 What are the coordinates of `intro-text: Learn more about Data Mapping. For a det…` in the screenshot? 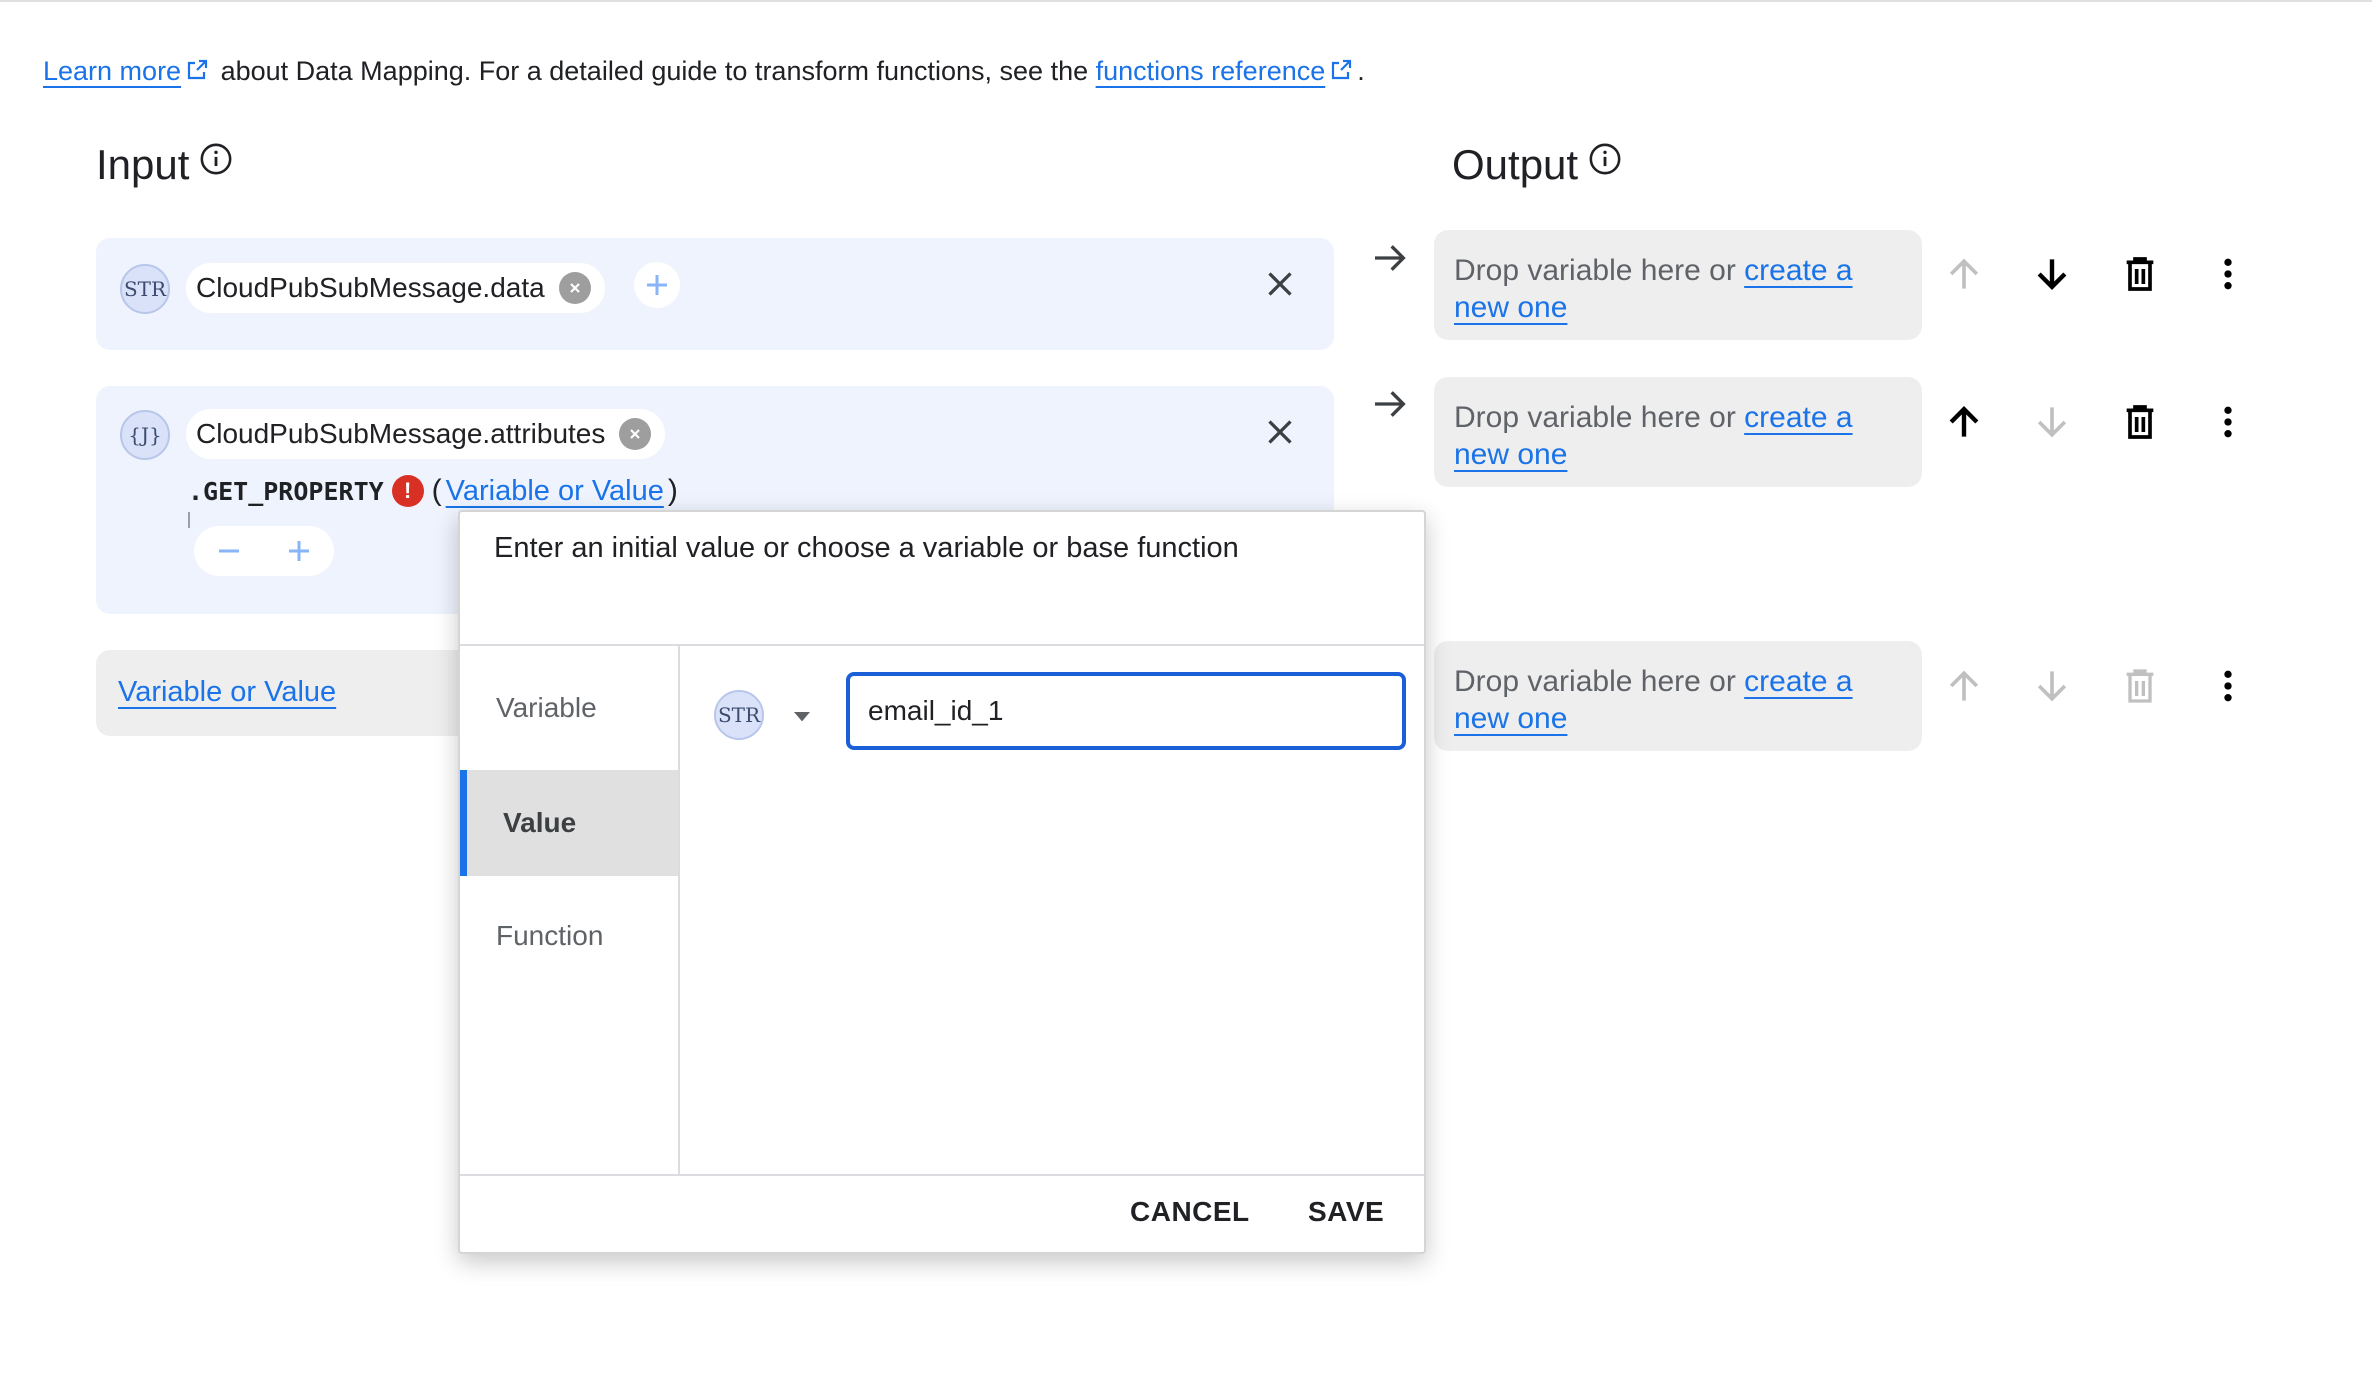 It's located at (704, 71).